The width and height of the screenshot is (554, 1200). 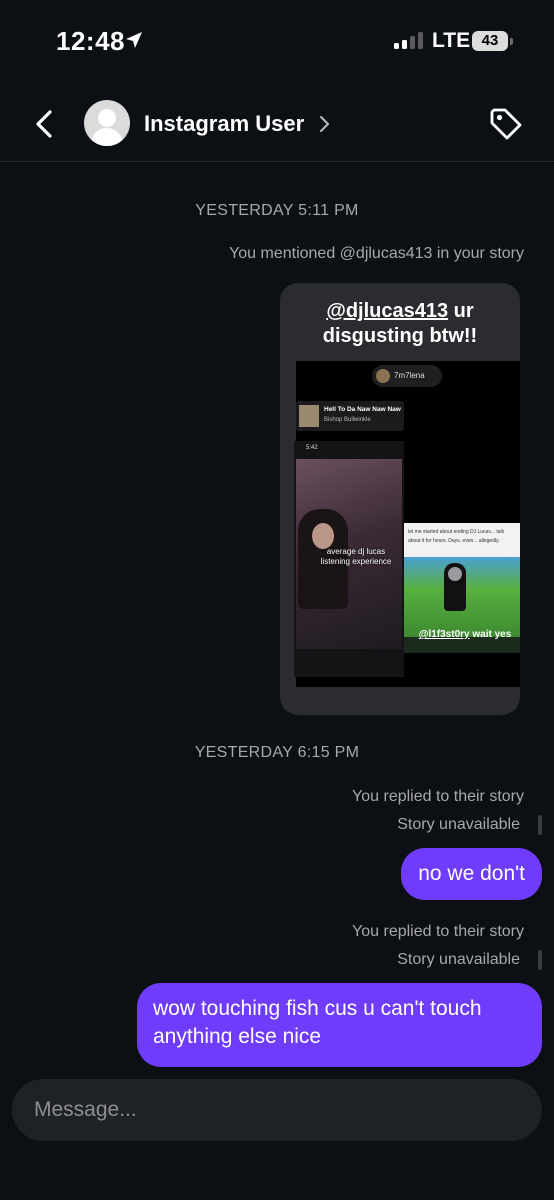 I want to click on message-input, so click(x=274, y=1110).